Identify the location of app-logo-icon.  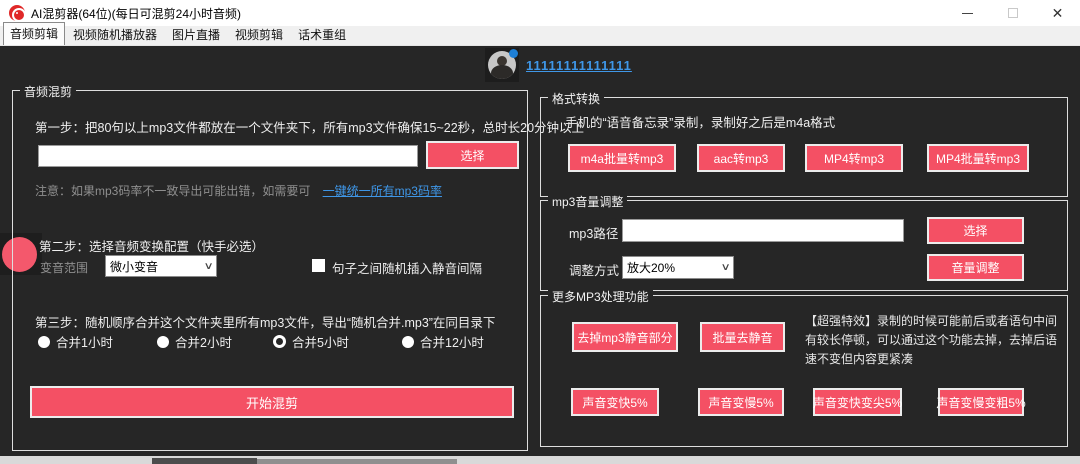
(17, 13).